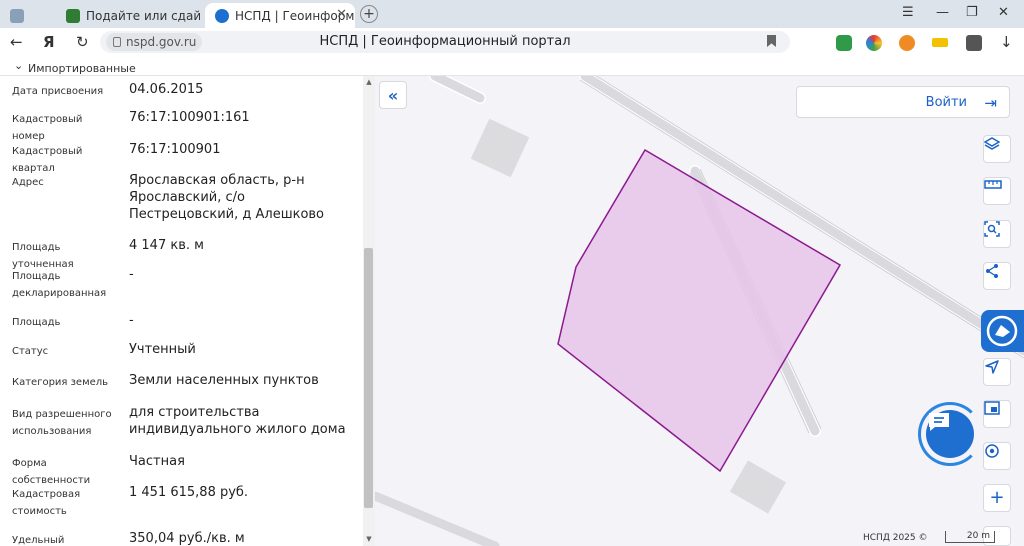  I want to click on back-icon: ←, so click(16, 42).